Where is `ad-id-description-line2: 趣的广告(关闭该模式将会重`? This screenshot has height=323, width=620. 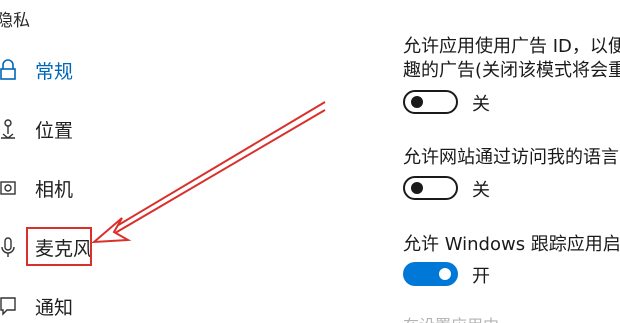
ad-id-description-line2: 趣的广告(关闭该模式将会重 is located at coordinates (511, 70).